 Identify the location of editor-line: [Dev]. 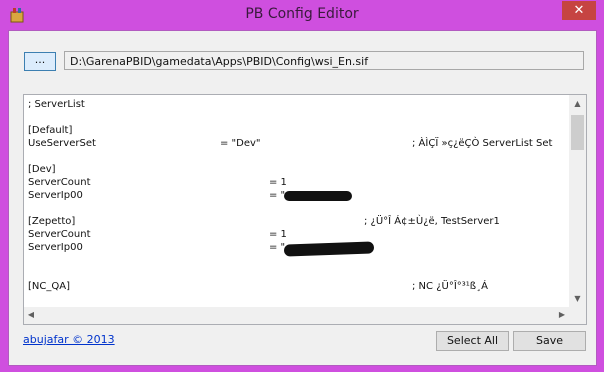
(297, 169).